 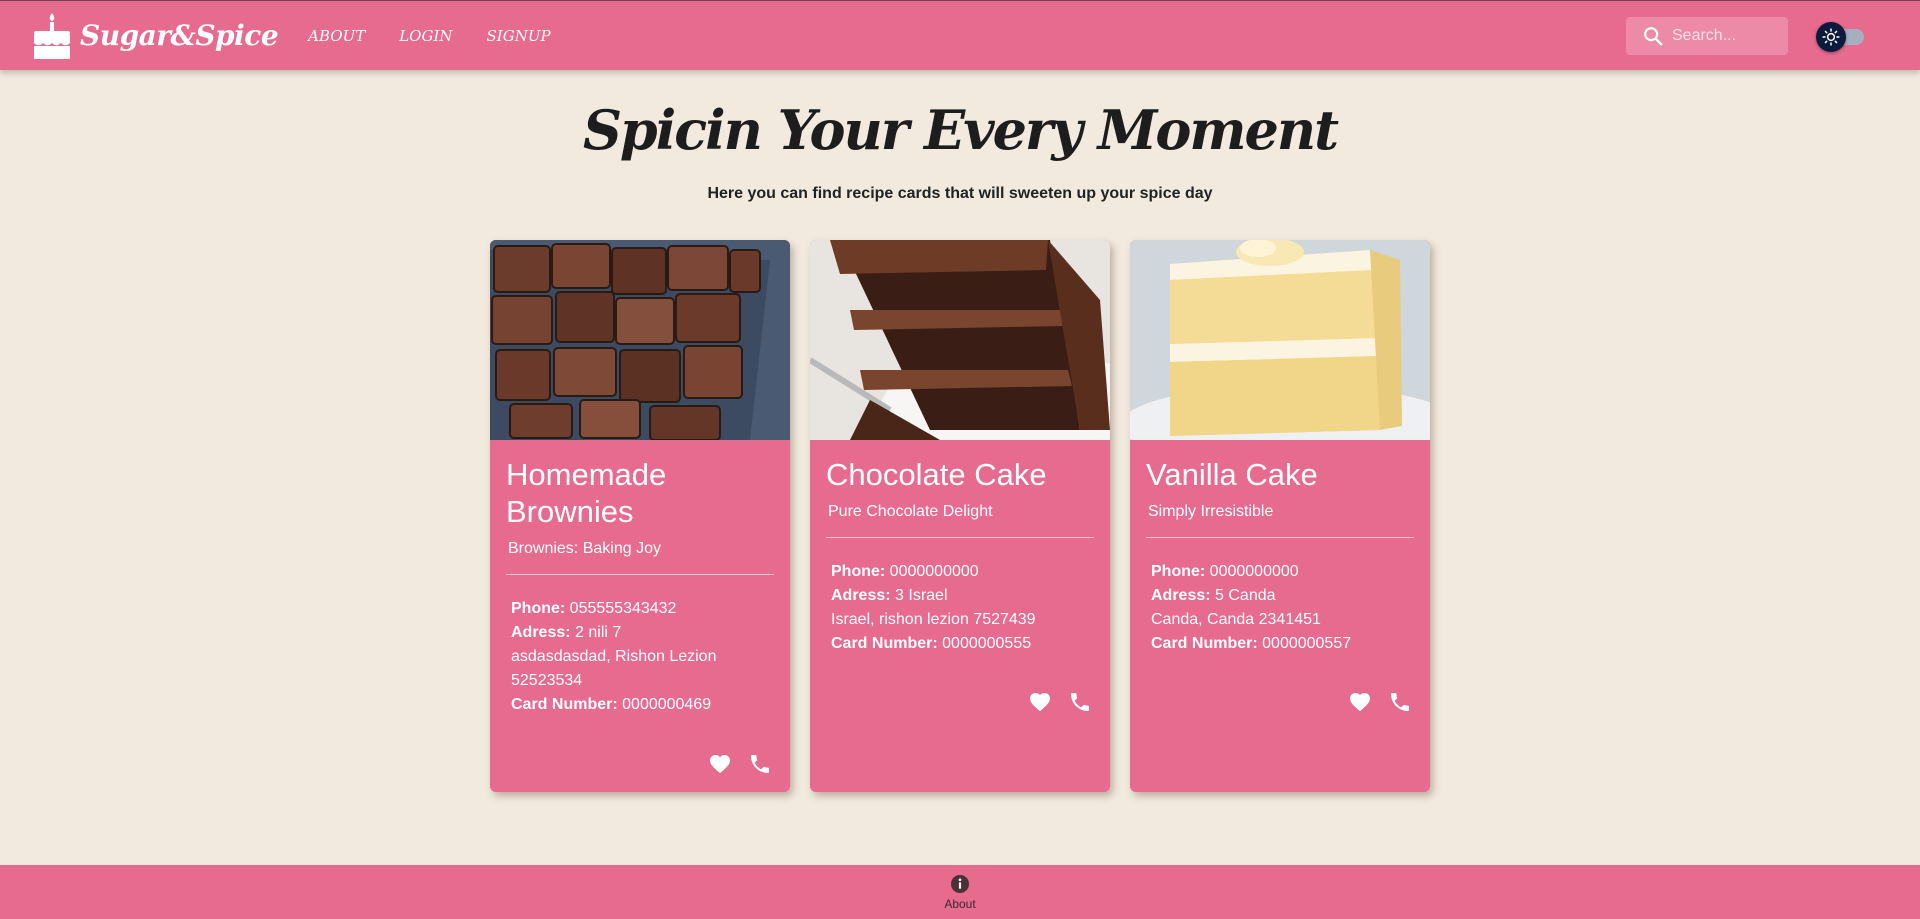 I want to click on card-title: Chocolate Cake, so click(x=936, y=474).